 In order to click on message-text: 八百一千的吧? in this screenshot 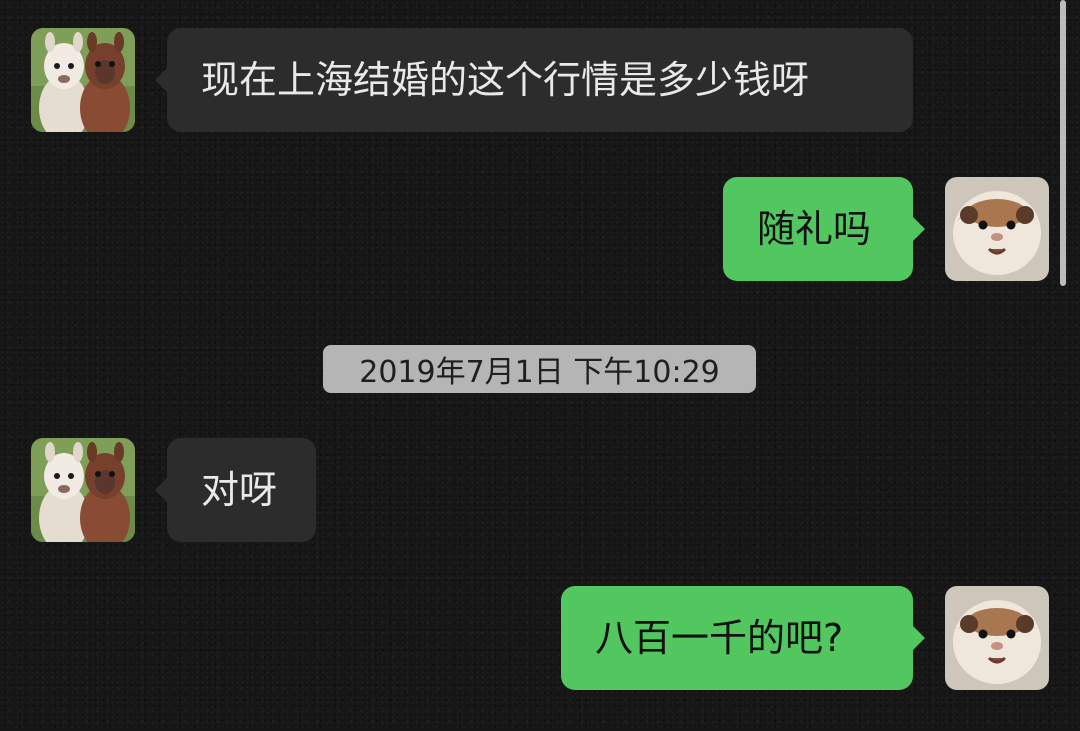, I will do `click(719, 638)`.